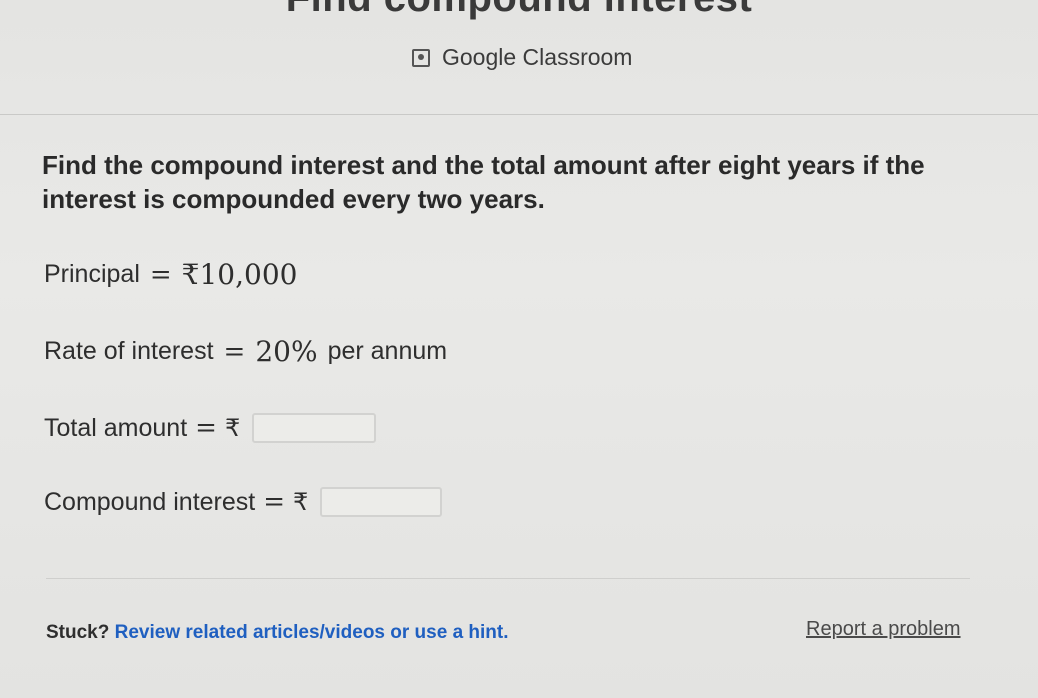 This screenshot has height=698, width=1038. I want to click on principal-value: ₹10,000, so click(239, 274).